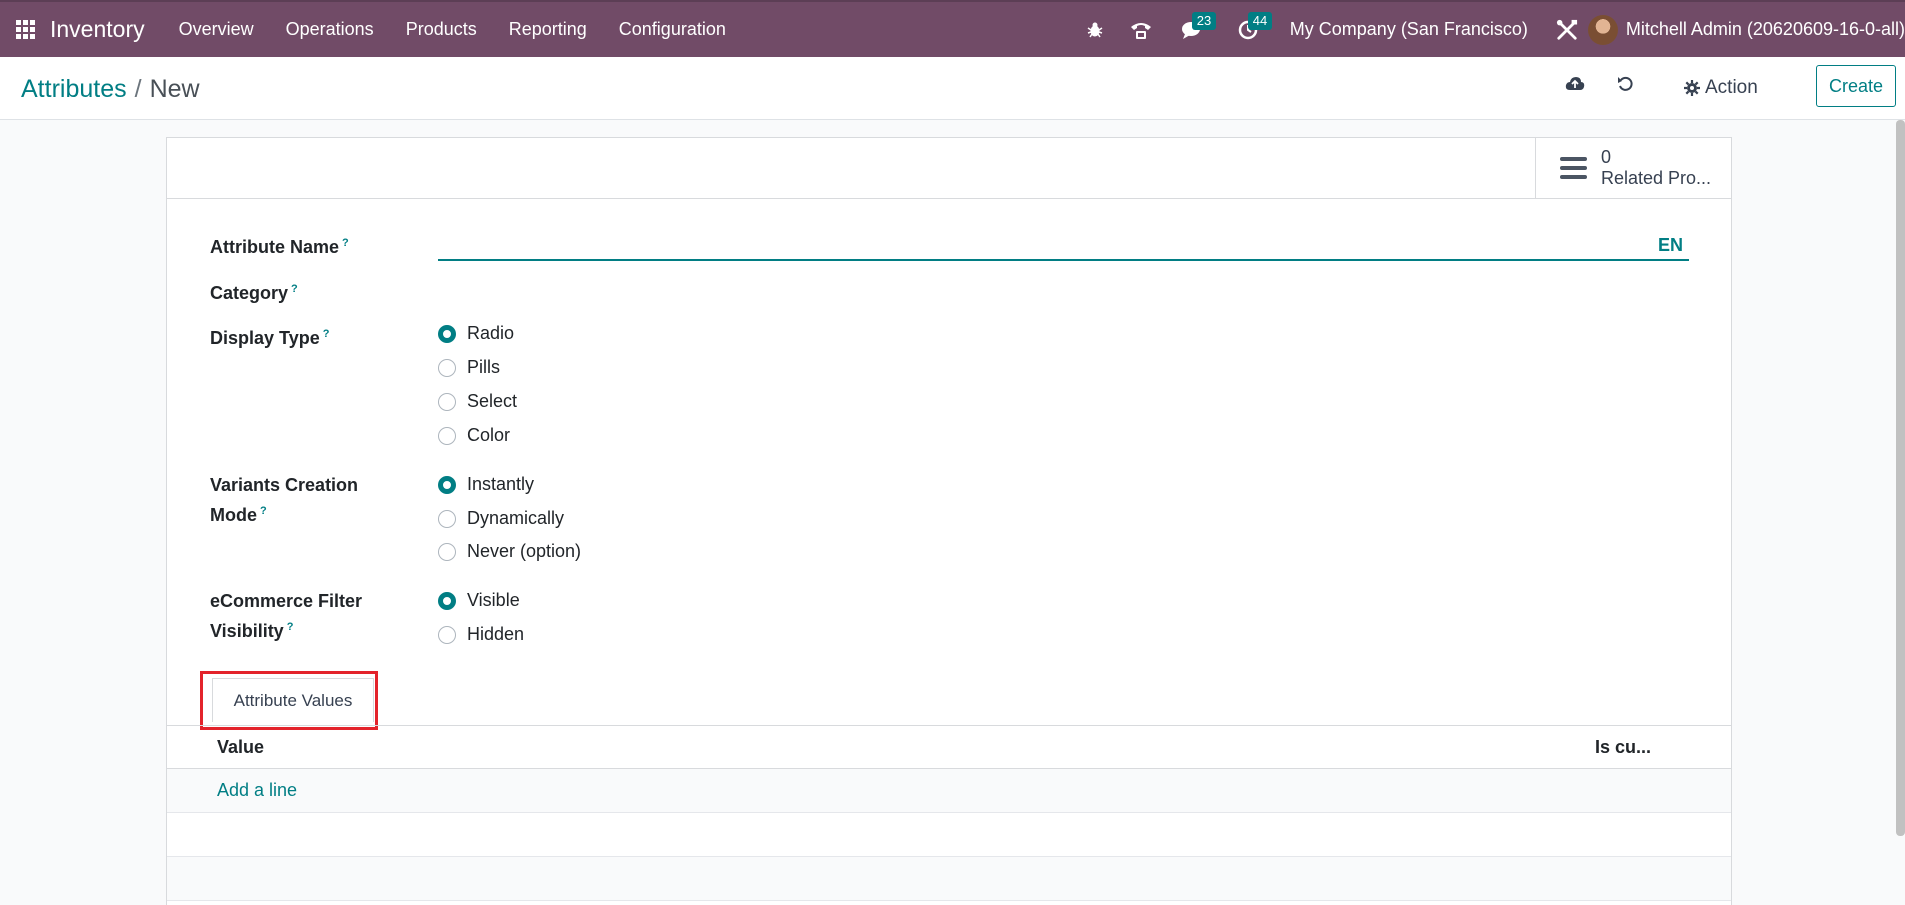  What do you see at coordinates (477, 401) in the screenshot?
I see `display-type-radio-select: Select` at bounding box center [477, 401].